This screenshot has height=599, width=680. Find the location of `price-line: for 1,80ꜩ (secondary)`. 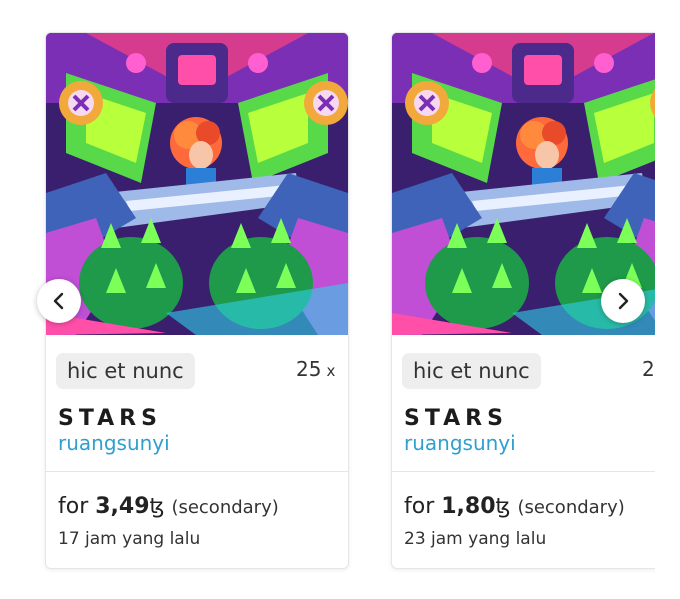

price-line: for 1,80ꜩ (secondary) is located at coordinates (514, 507).